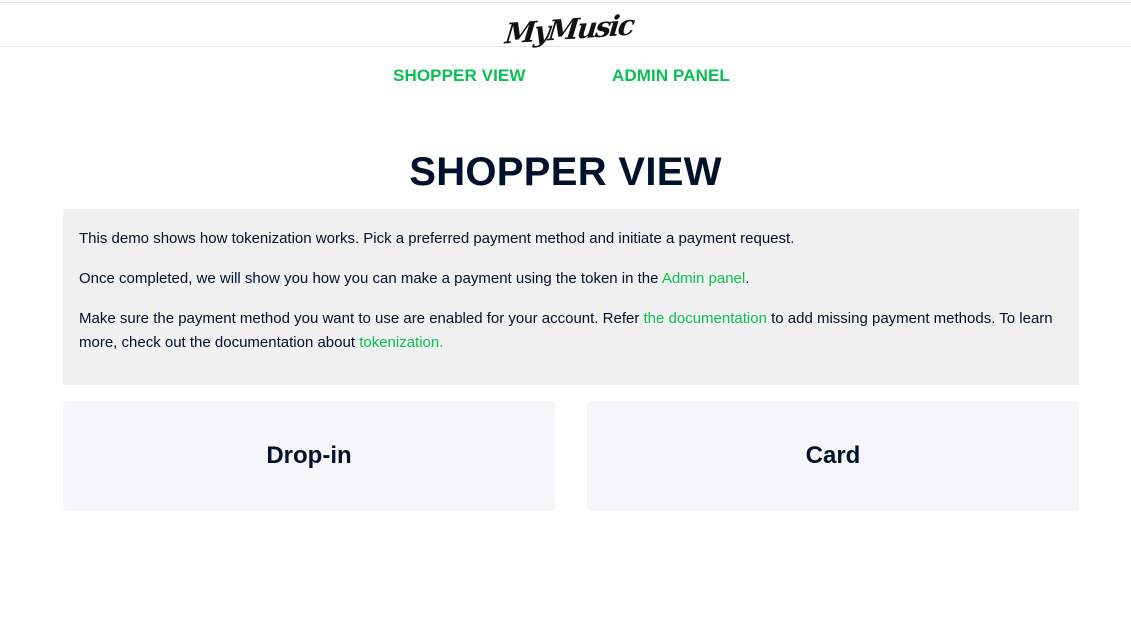 Image resolution: width=1131 pixels, height=624 pixels. What do you see at coordinates (401, 342) in the screenshot?
I see `tokenization-link: tokenization.` at bounding box center [401, 342].